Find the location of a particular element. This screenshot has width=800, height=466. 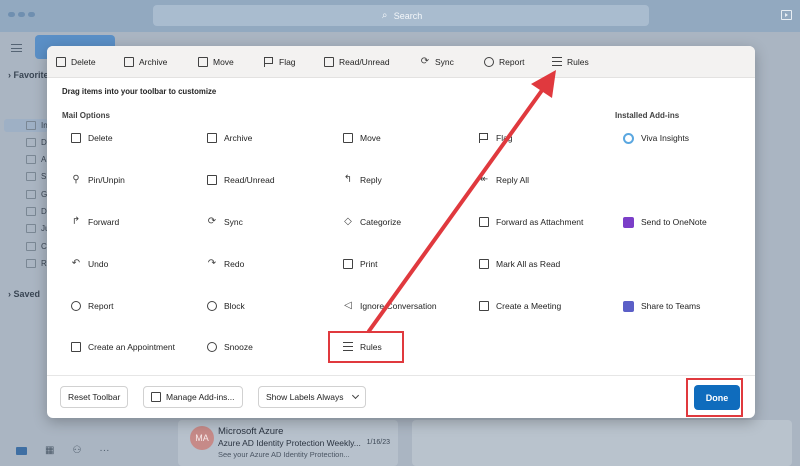

option-redo: ↷ Redo is located at coordinates (226, 264).